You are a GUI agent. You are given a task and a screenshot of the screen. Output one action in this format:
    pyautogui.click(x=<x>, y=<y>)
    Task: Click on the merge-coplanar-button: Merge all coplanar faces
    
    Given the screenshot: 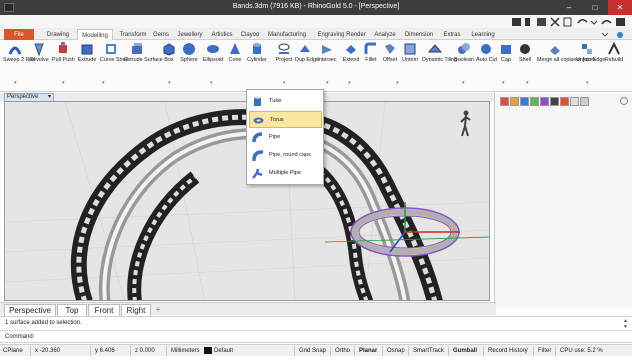 What is the action you would take?
    pyautogui.click(x=566, y=52)
    